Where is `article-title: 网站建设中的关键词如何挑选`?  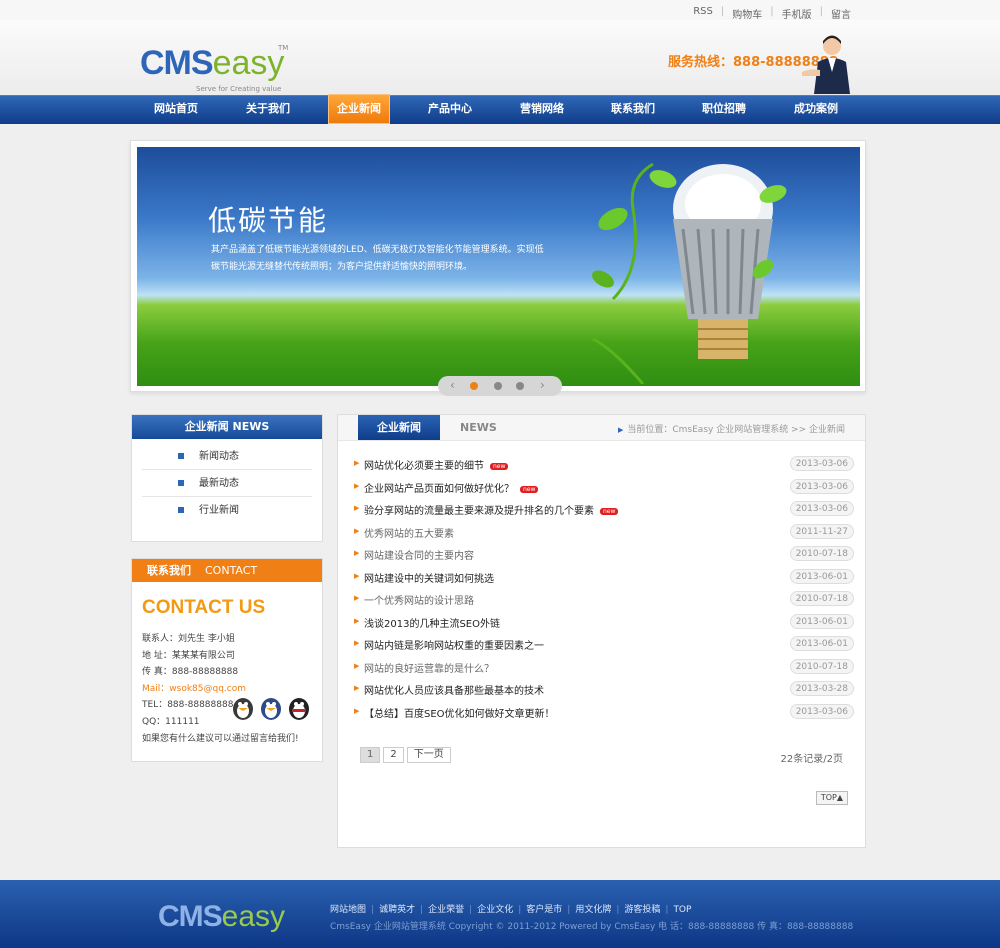 article-title: 网站建设中的关键词如何挑选 is located at coordinates (429, 577).